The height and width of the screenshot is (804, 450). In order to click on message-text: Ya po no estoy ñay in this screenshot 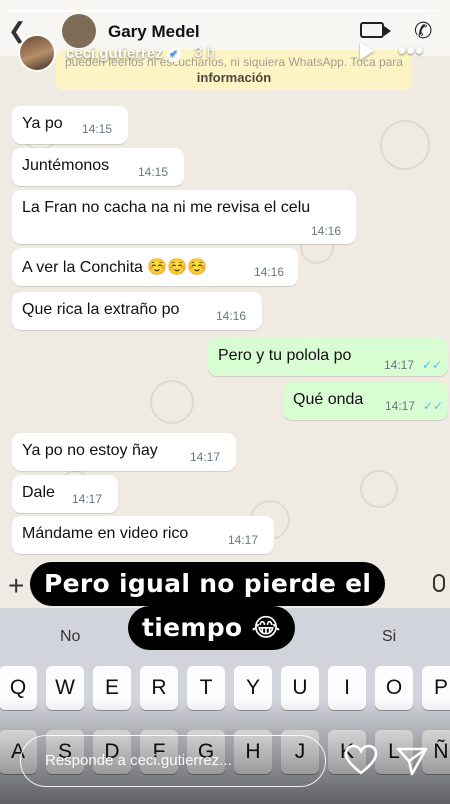, I will do `click(90, 450)`.